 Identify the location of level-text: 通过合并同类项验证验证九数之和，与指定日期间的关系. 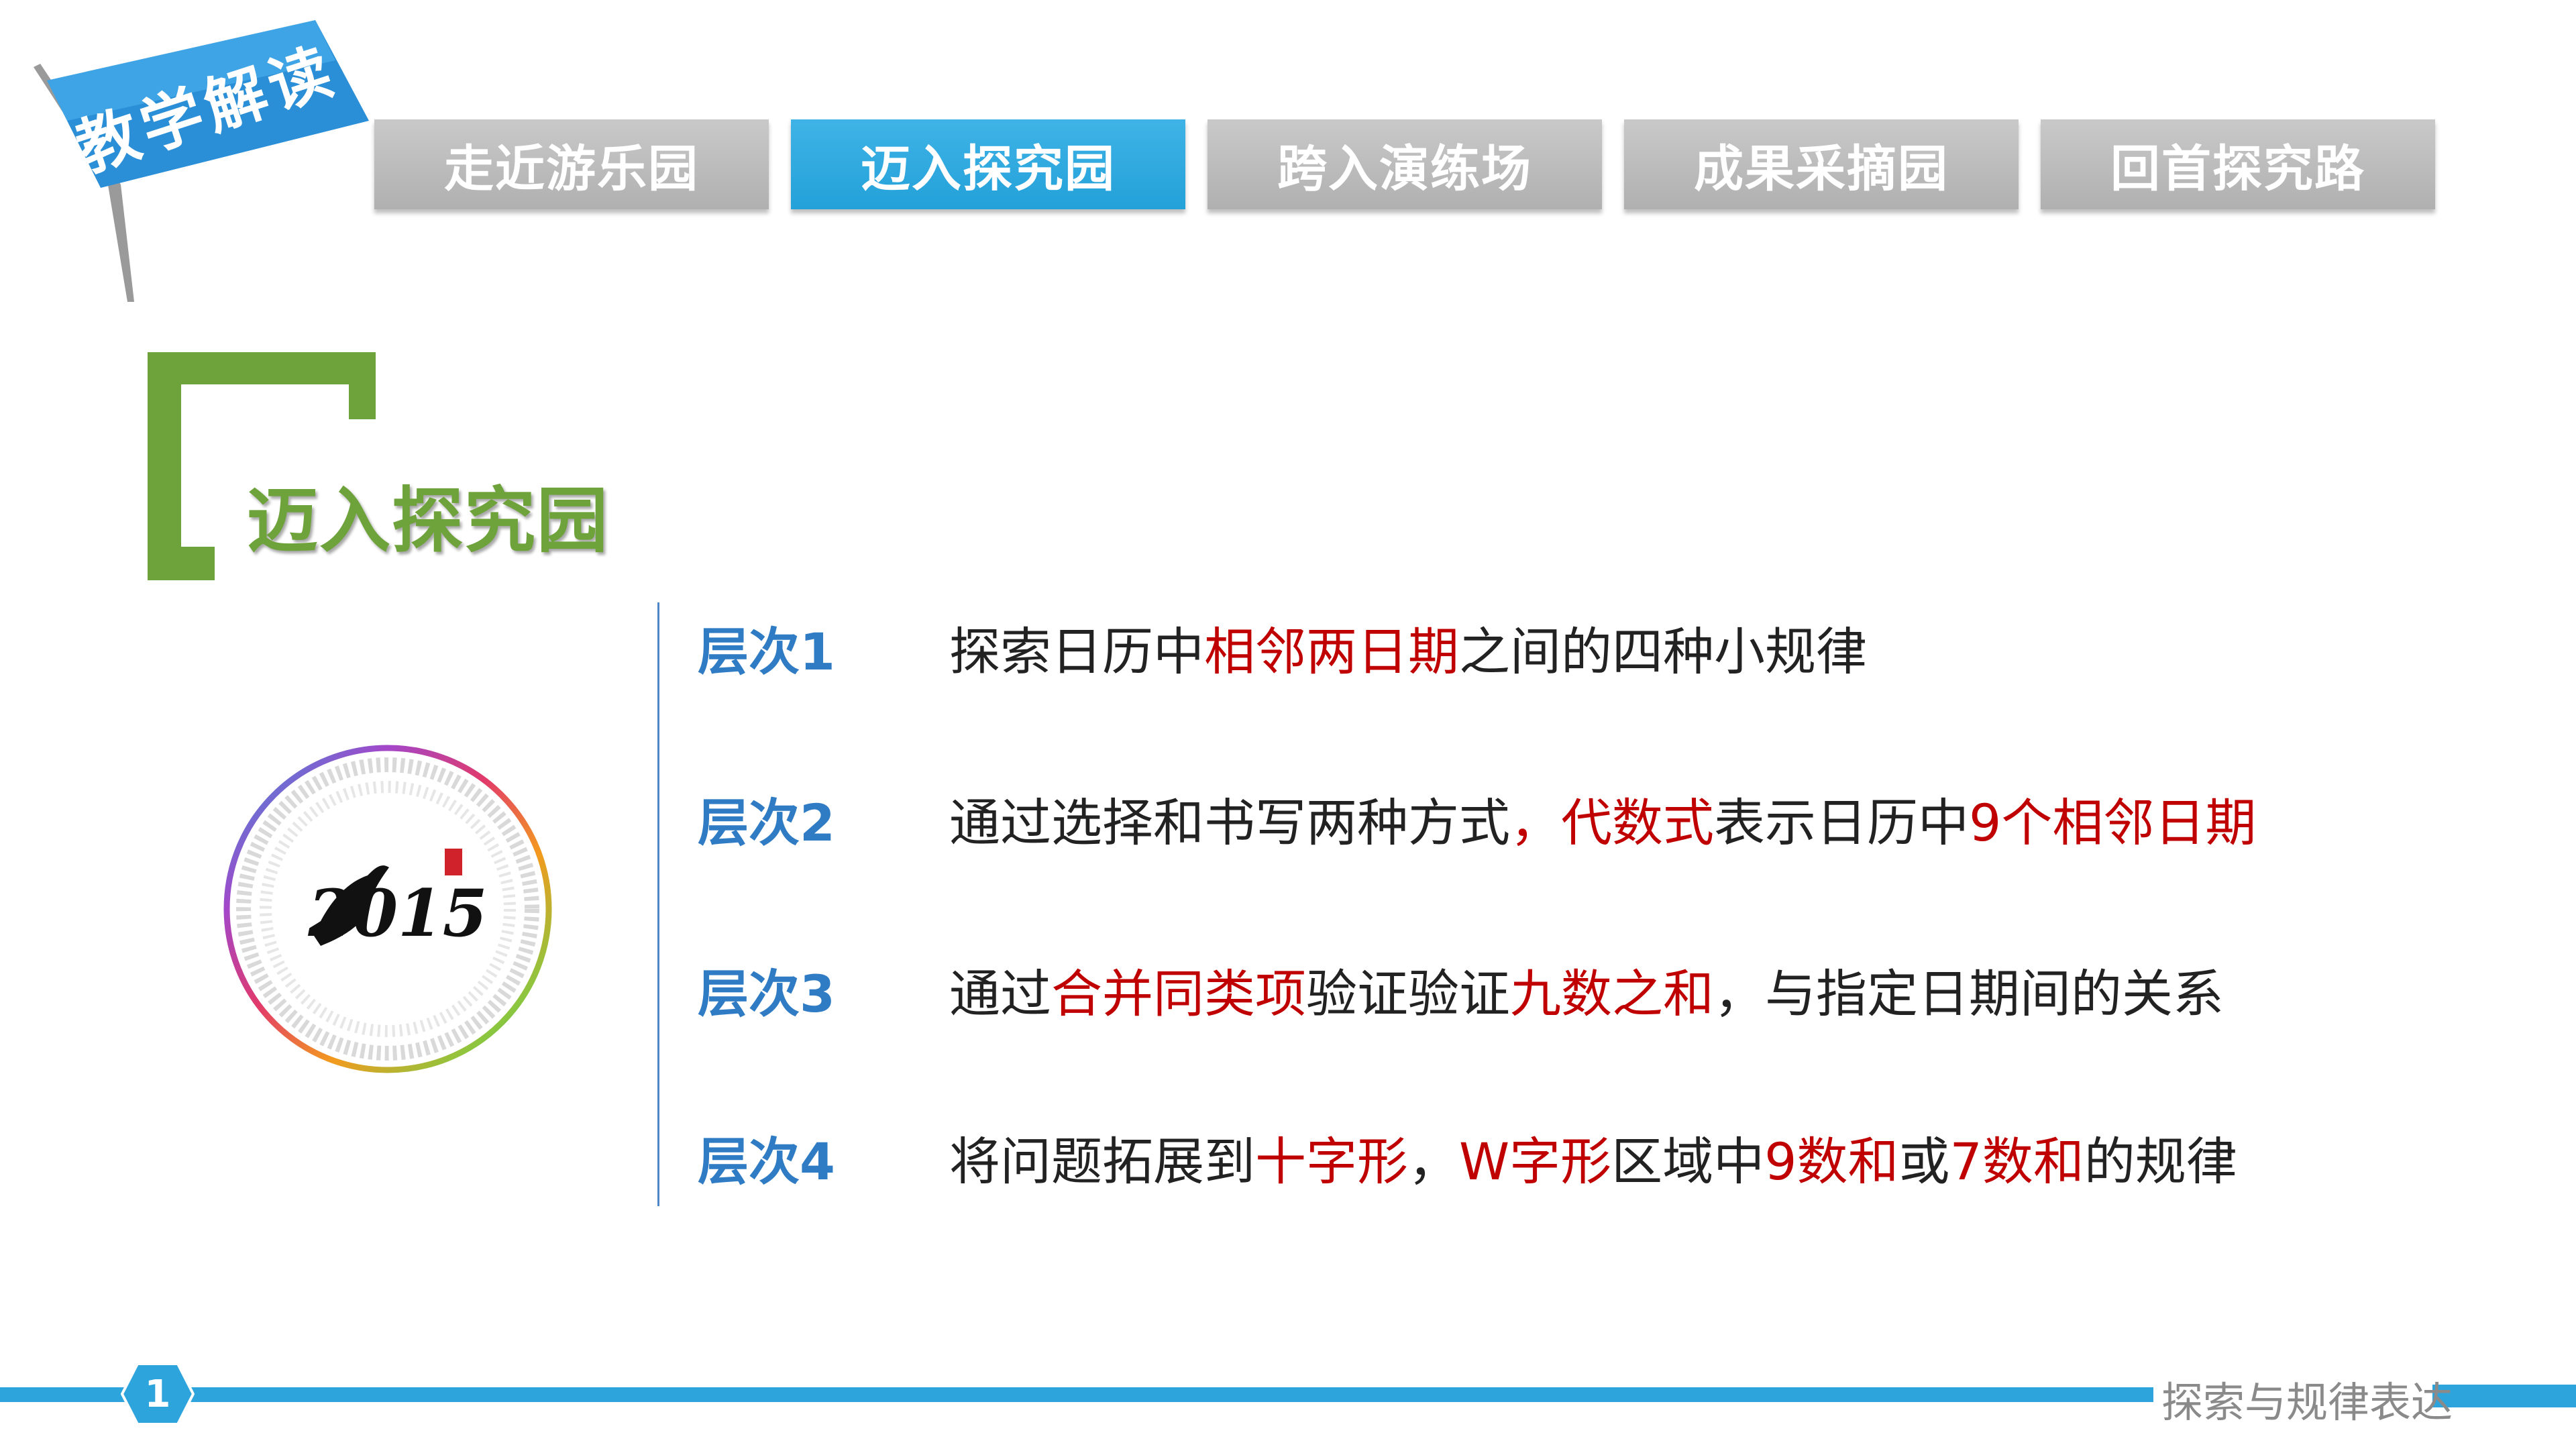
(1586, 994).